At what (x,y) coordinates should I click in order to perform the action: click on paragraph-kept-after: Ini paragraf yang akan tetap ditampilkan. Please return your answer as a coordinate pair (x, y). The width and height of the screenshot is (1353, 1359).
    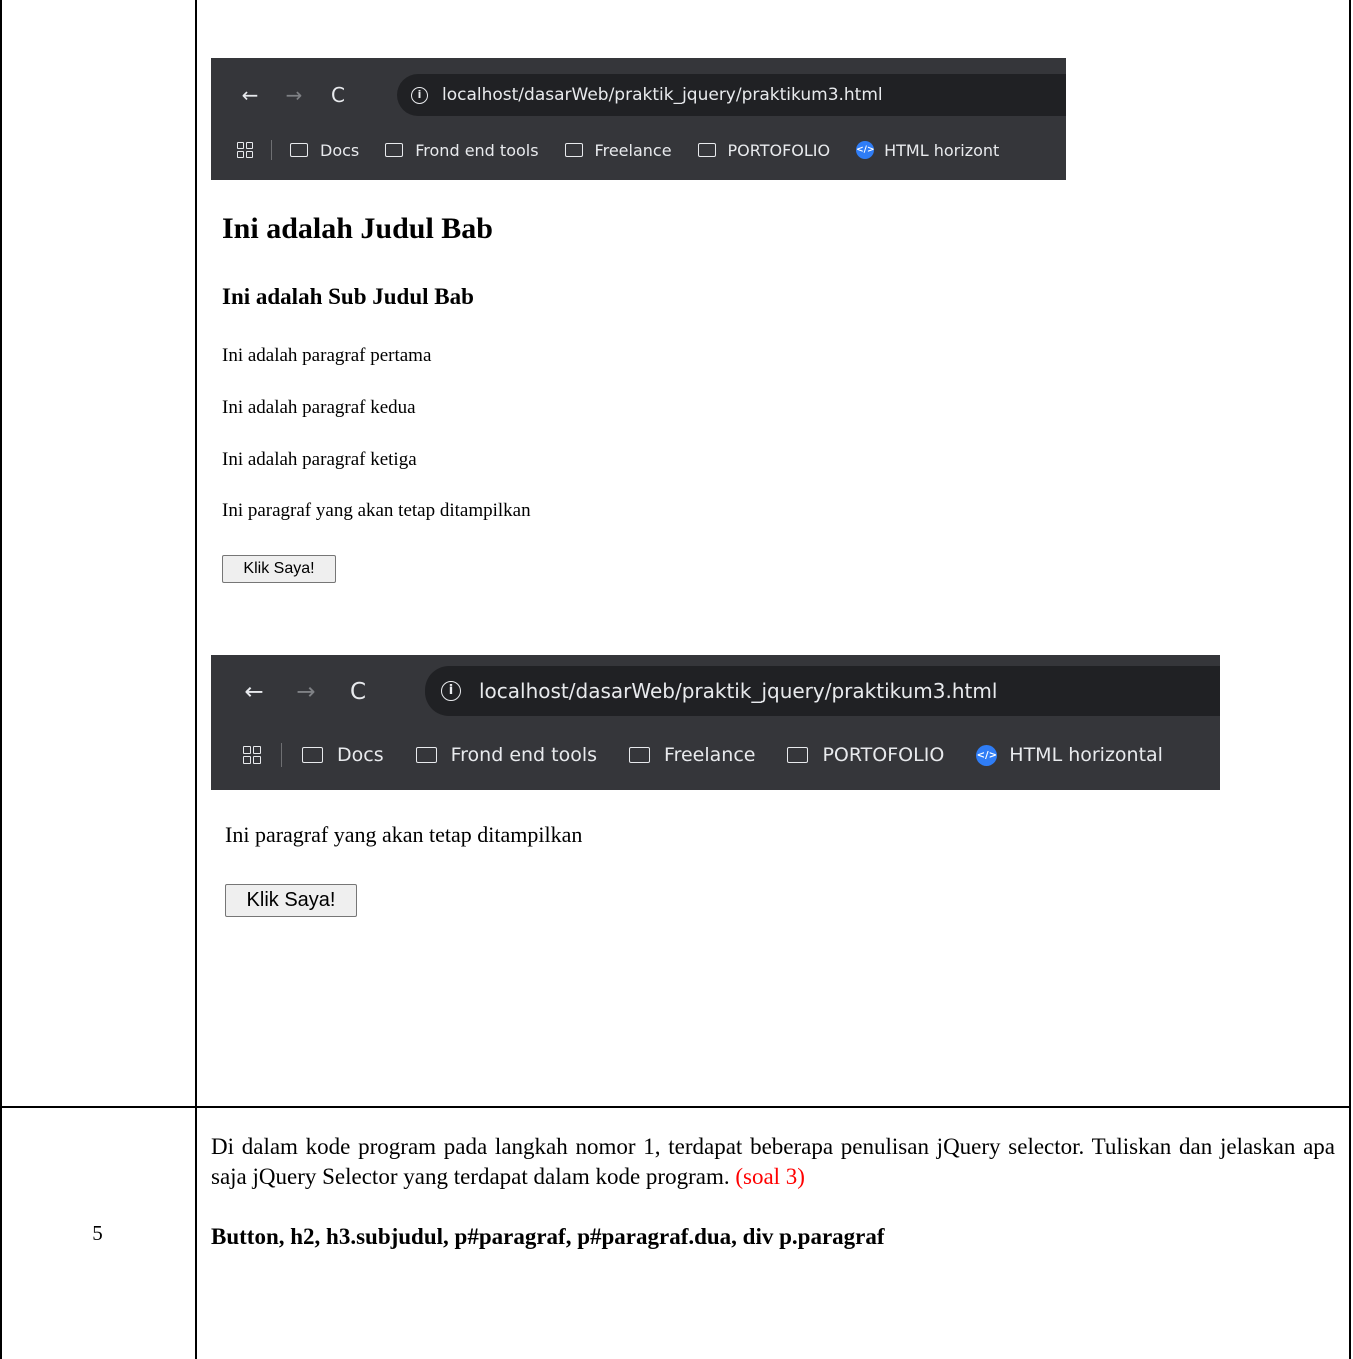
    Looking at the image, I should click on (404, 834).